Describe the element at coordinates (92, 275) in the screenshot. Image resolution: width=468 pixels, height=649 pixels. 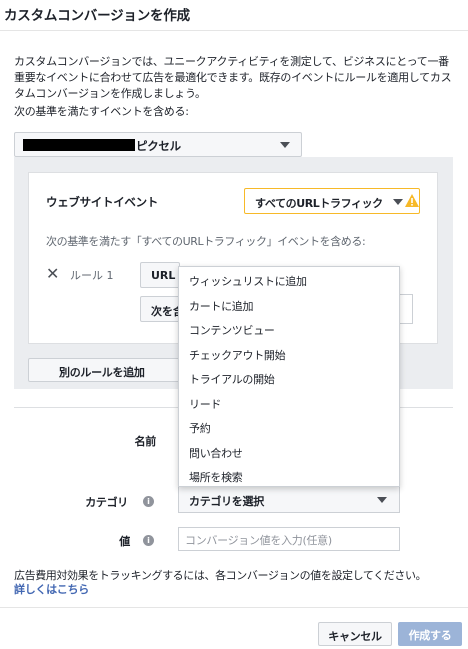
I see `rule-name: ルール 1` at that location.